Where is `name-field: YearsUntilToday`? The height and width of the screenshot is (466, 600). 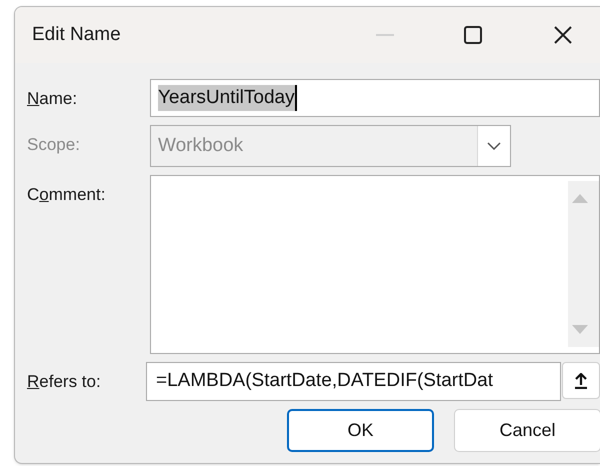
name-field: YearsUntilToday is located at coordinates (375, 98).